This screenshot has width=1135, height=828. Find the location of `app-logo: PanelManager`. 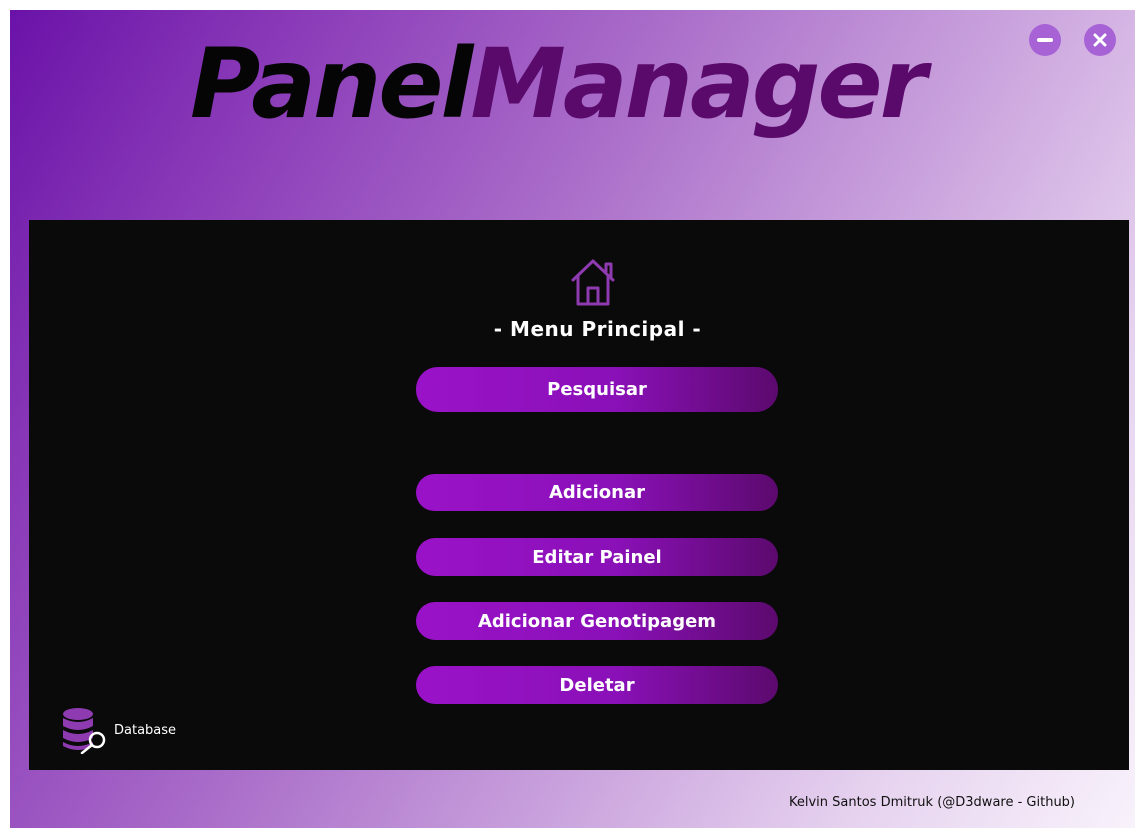

app-logo: PanelManager is located at coordinates (558, 84).